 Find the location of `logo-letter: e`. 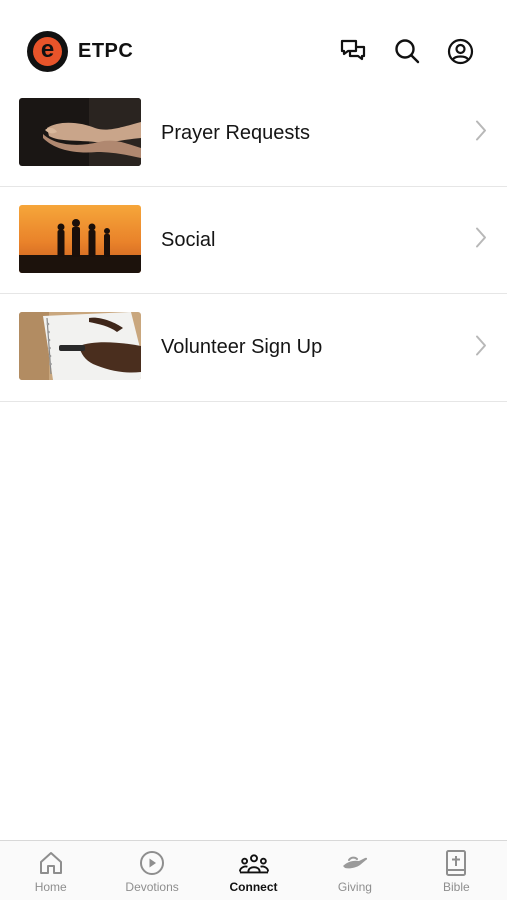

logo-letter: e is located at coordinates (47, 49).